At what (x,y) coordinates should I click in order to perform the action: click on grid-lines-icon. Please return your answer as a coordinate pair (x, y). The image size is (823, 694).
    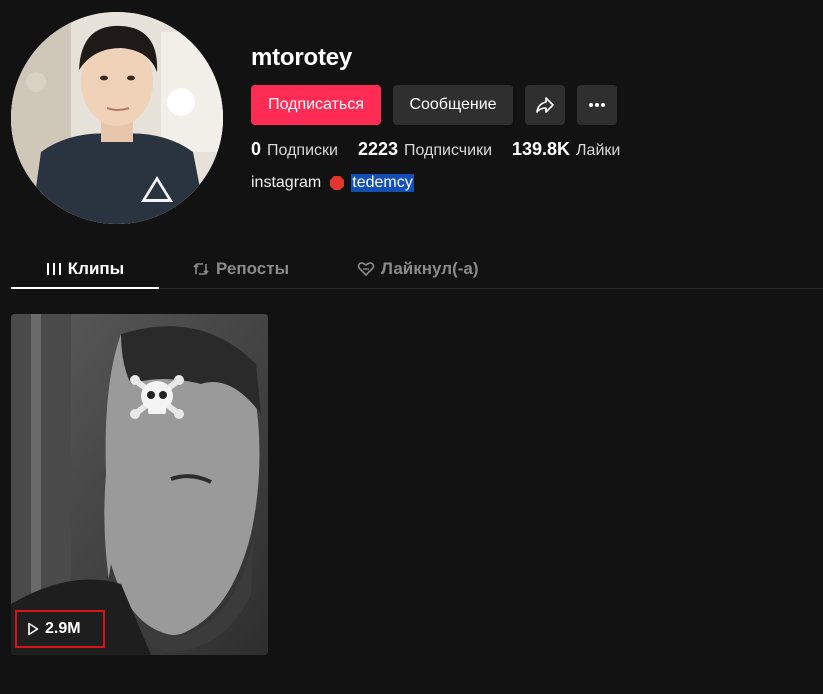
    Looking at the image, I should click on (53, 268).